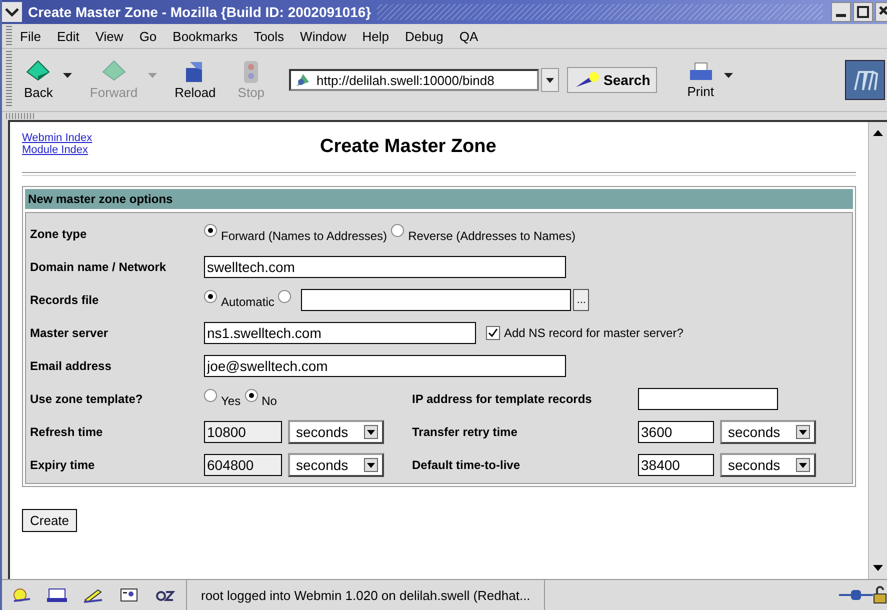  Describe the element at coordinates (856, 595) in the screenshot. I see `connection-icon` at that location.